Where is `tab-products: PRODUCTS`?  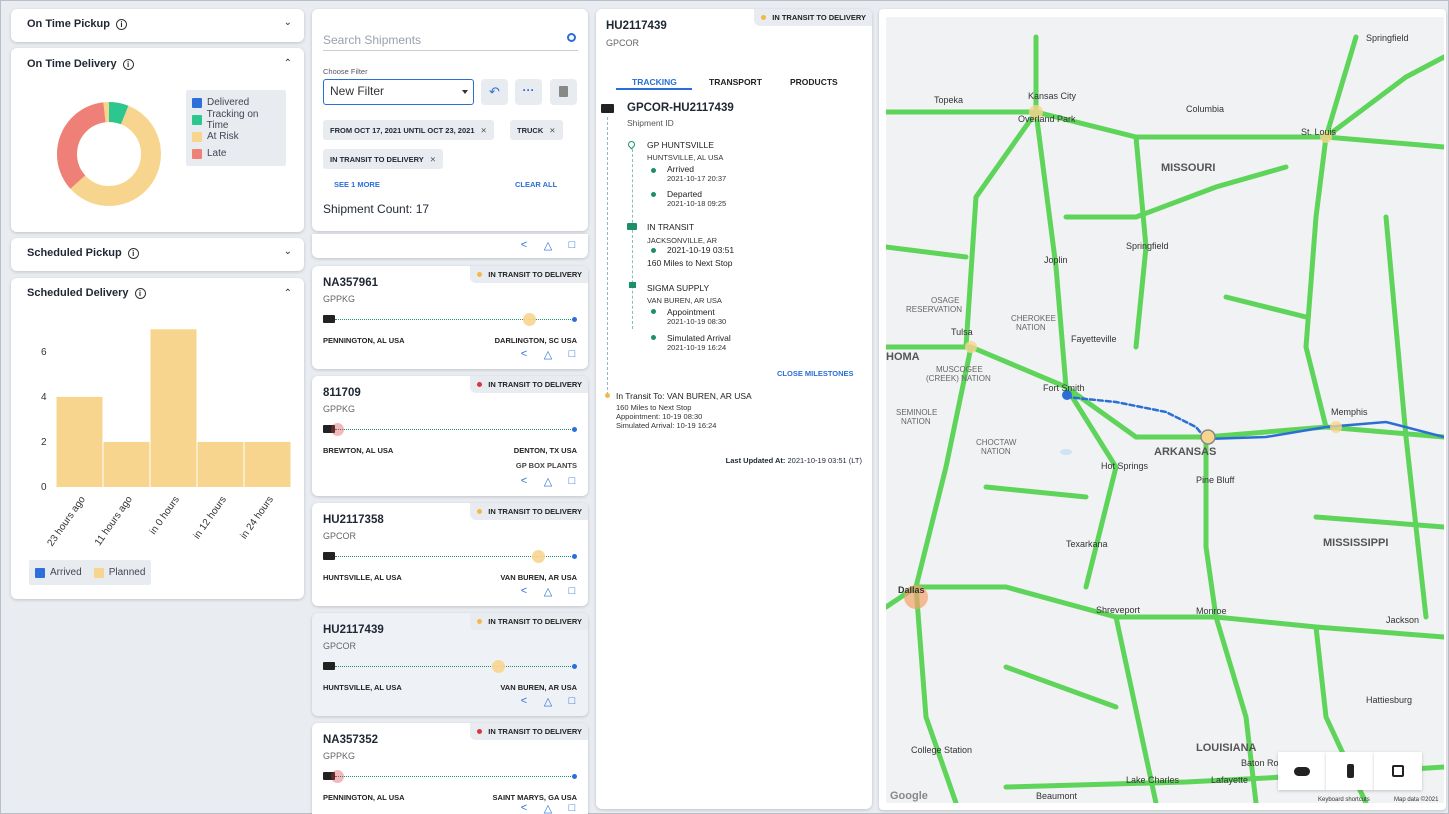 tab-products: PRODUCTS is located at coordinates (814, 82).